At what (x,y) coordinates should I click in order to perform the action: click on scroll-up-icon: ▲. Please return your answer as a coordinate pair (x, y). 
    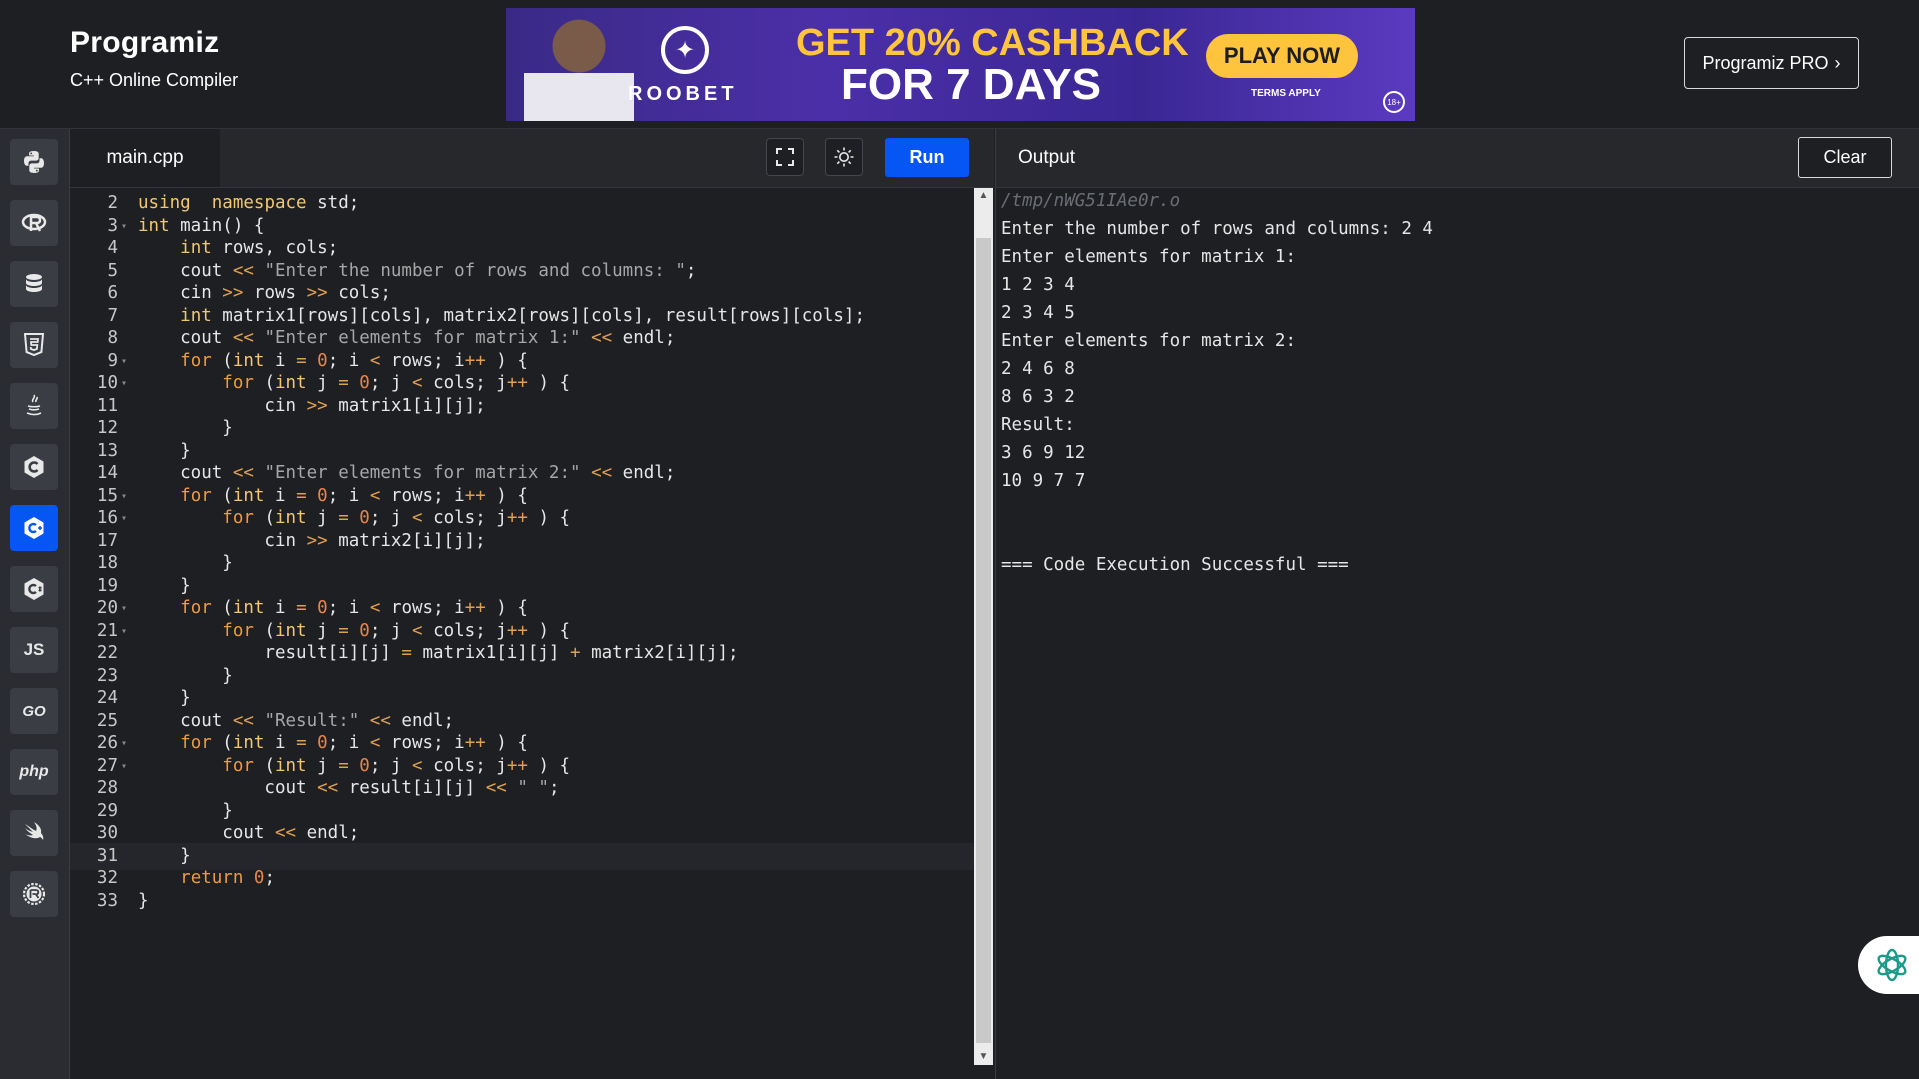
    Looking at the image, I should click on (983, 196).